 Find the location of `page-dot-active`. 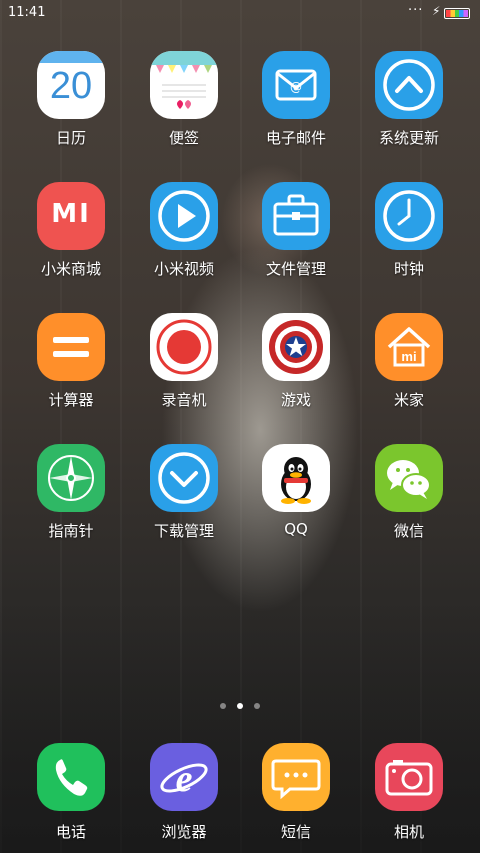

page-dot-active is located at coordinates (240, 706).